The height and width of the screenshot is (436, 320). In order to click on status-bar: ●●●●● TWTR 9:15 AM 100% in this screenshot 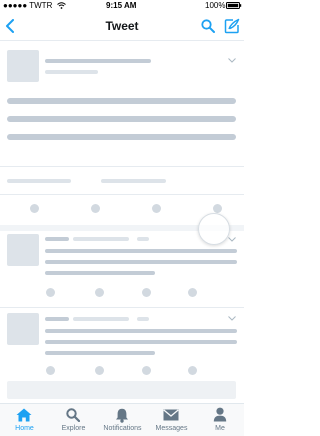, I will do `click(122, 6)`.